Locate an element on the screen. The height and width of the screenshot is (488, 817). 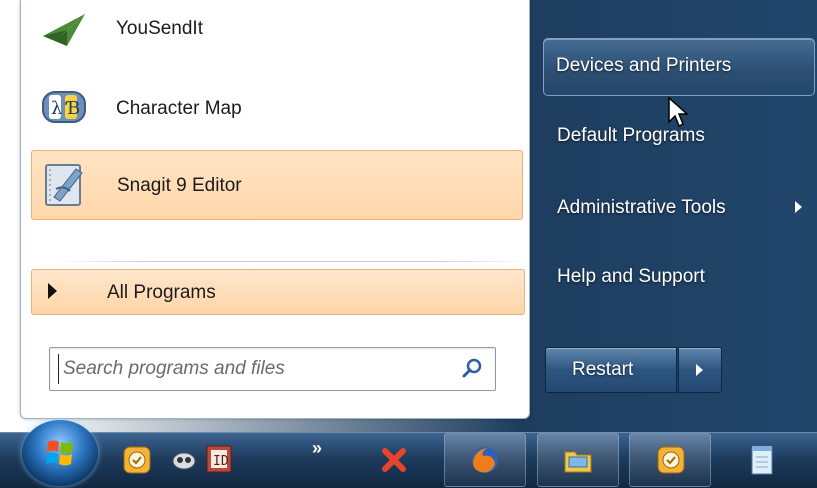
mouse-cursor-icon is located at coordinates (678, 112).